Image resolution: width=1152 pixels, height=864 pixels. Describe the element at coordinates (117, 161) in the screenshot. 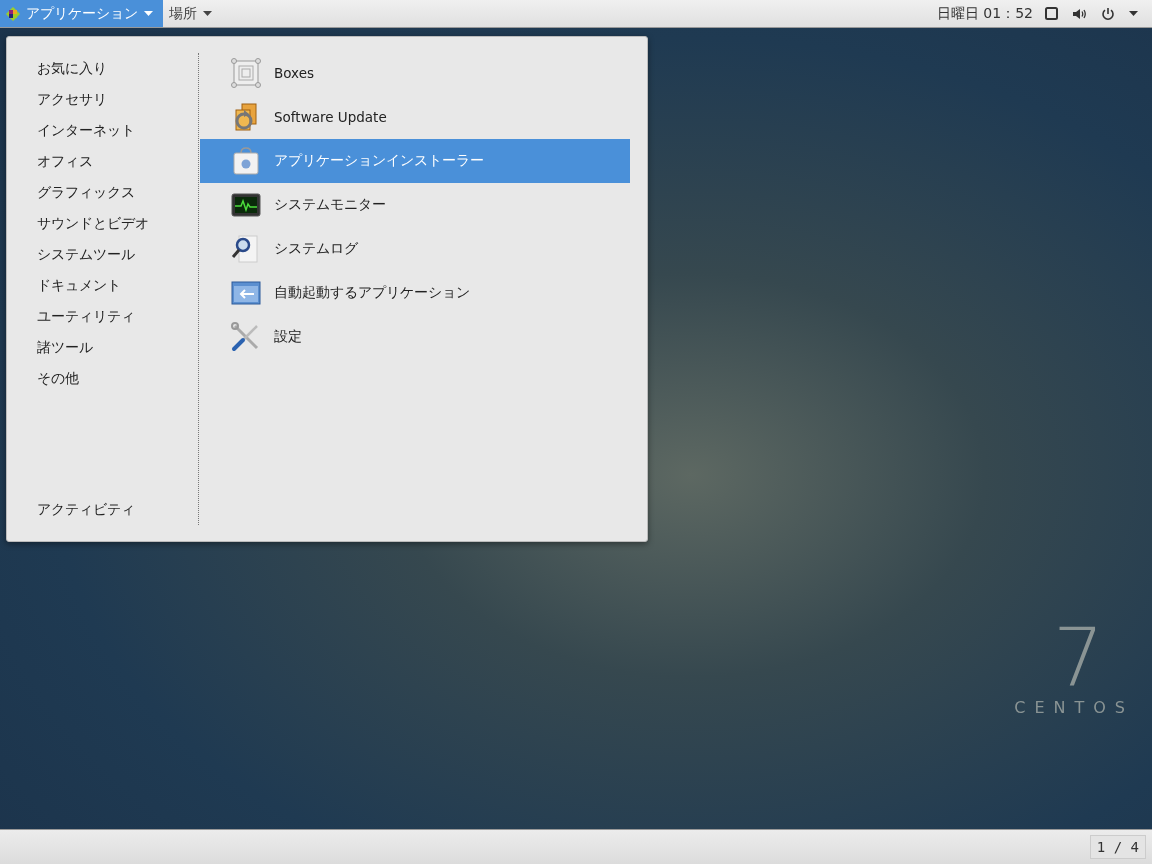

I see `category-item: オフィス` at that location.